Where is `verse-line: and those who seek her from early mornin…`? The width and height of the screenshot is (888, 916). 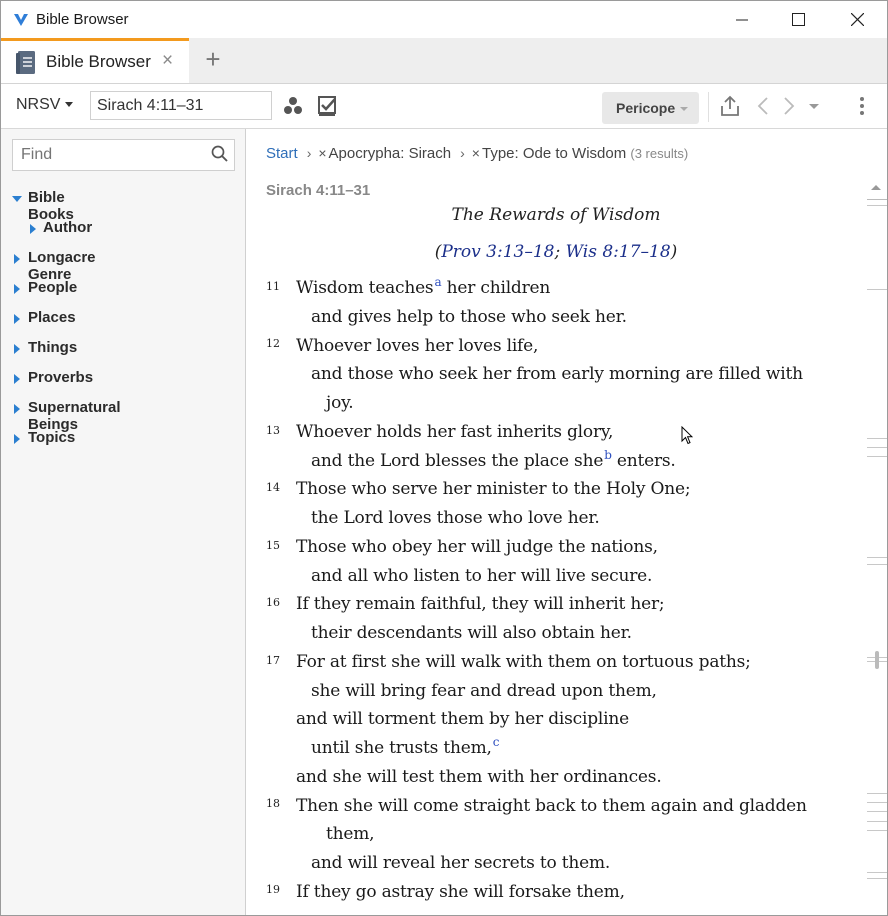
verse-line: and those who seek her from early mornin… is located at coordinates (557, 374).